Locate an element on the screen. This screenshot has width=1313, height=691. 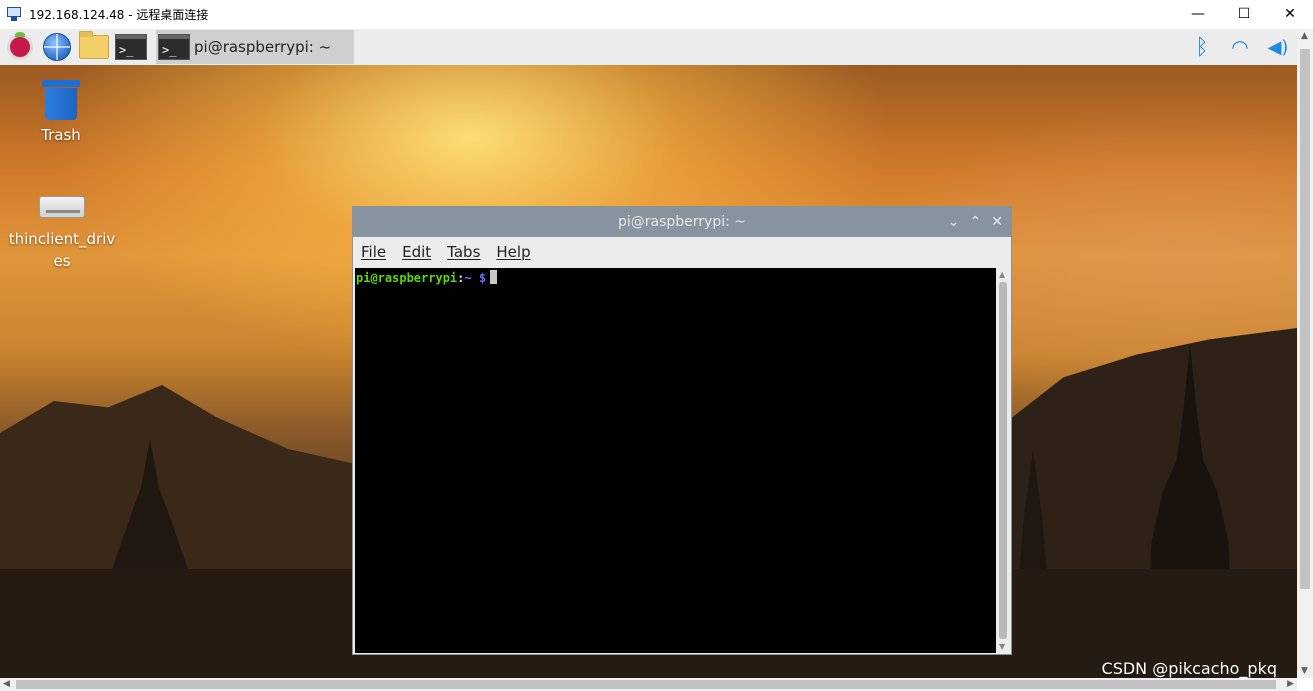
rdp-vscroll-thumb is located at coordinates (1305, 319).